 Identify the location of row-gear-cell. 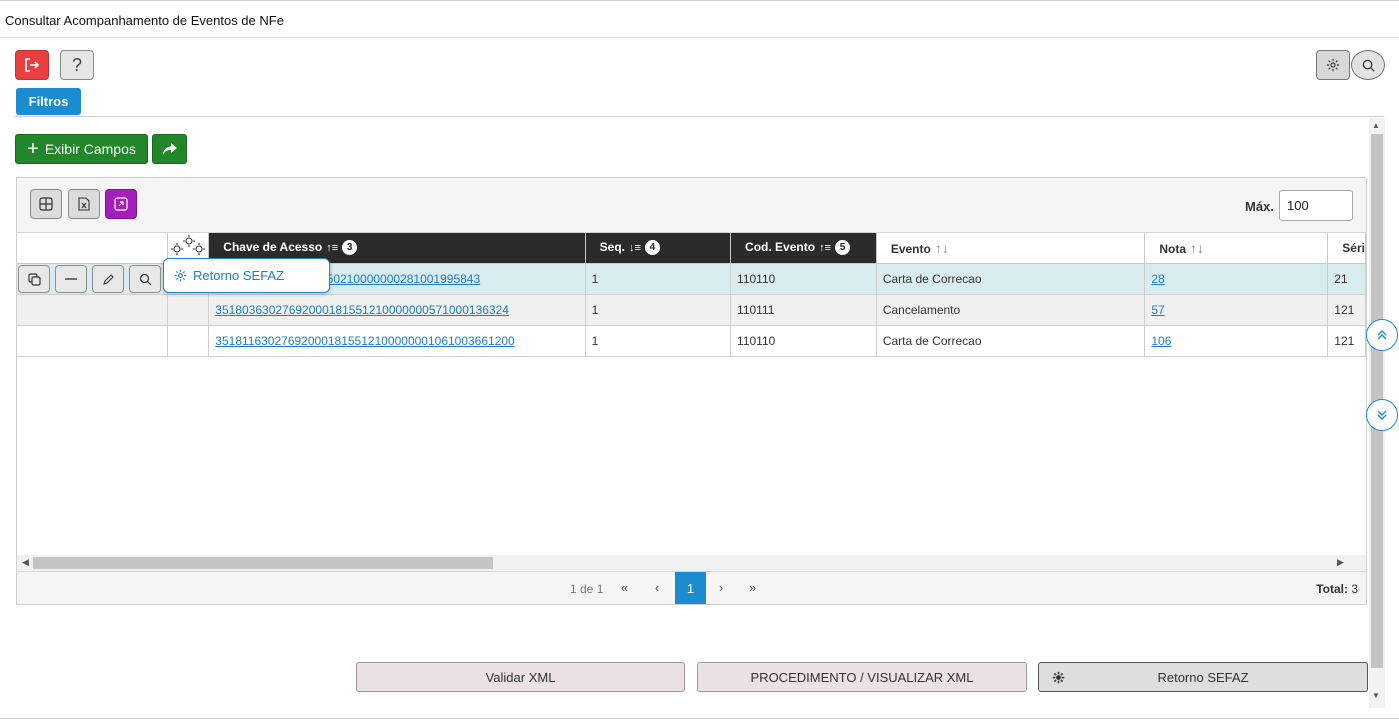
(188, 341).